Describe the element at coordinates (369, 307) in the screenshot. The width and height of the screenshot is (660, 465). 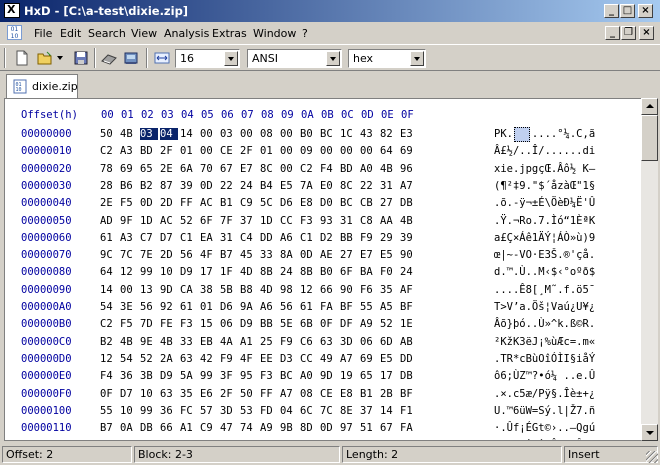
I see `hex-byte: 55` at that location.